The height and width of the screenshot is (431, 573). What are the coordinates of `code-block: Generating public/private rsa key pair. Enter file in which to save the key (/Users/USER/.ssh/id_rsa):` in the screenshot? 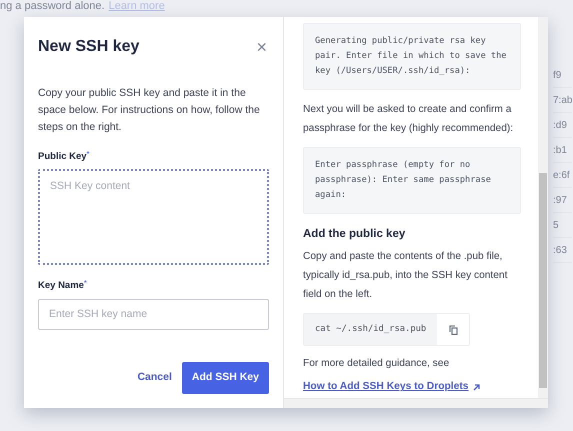 It's located at (412, 56).